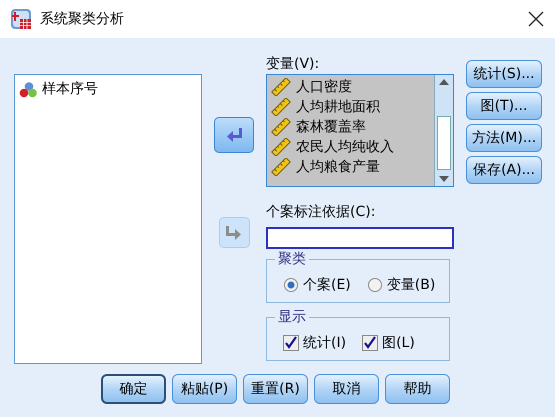  What do you see at coordinates (417, 389) in the screenshot?
I see `dialog-button: 帮助` at bounding box center [417, 389].